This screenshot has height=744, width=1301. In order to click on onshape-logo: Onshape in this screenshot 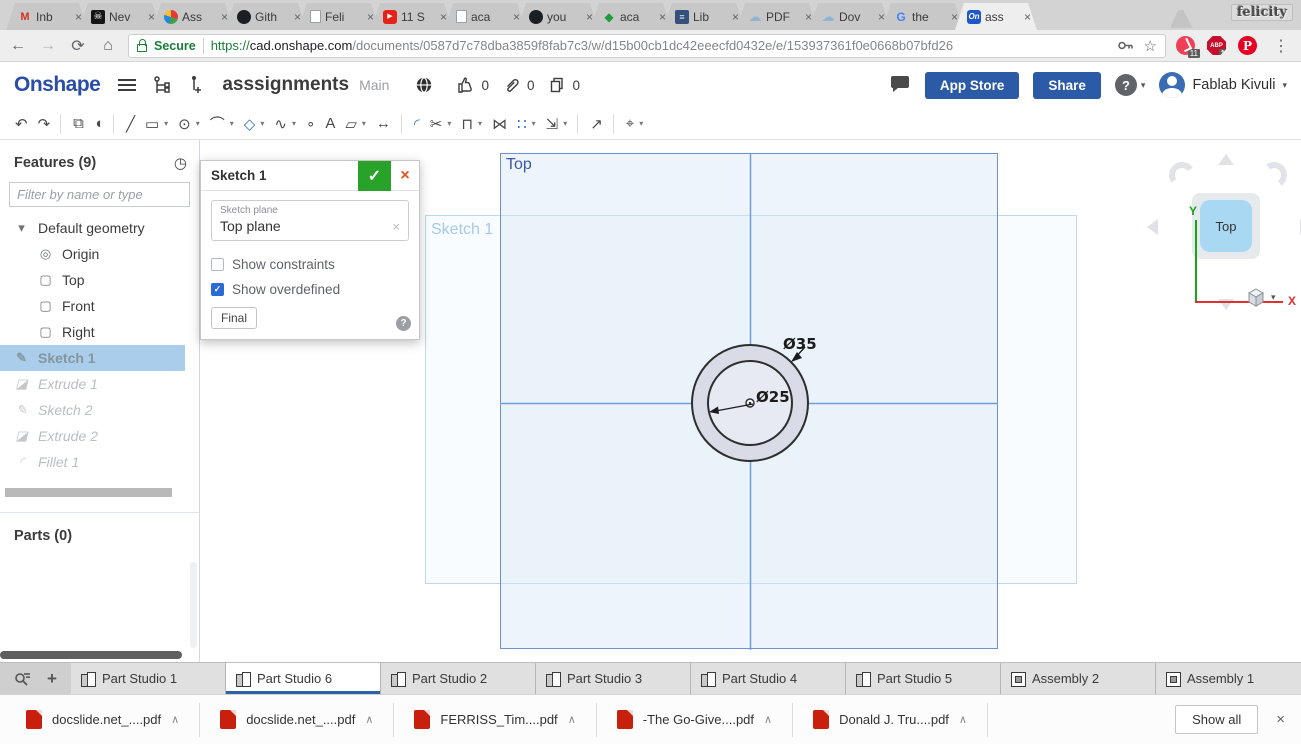, I will do `click(57, 85)`.